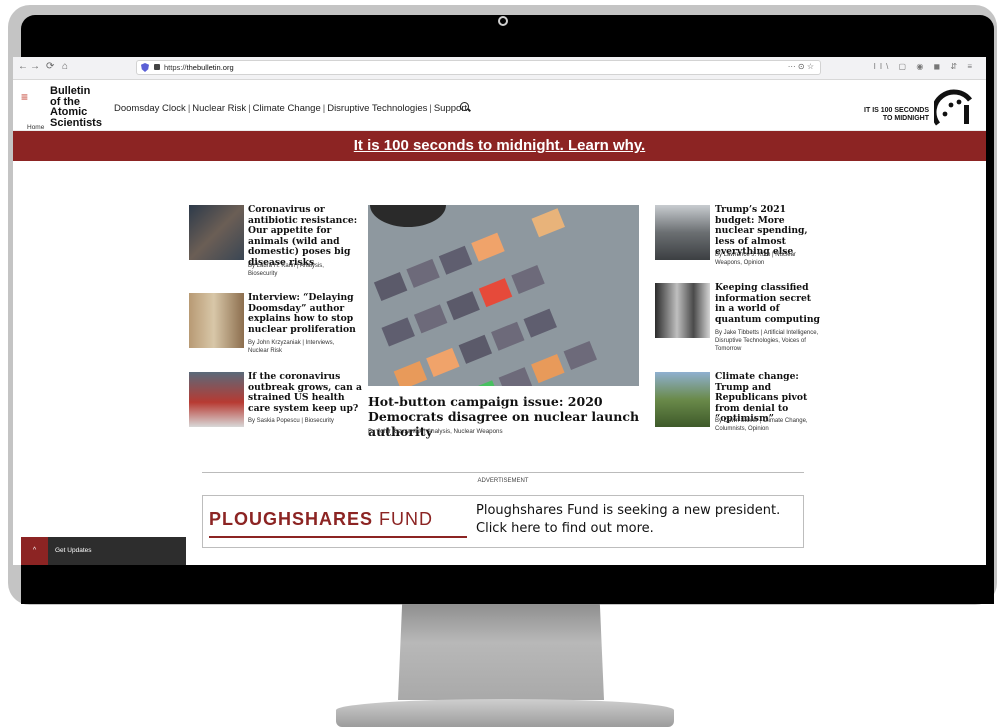 The height and width of the screenshot is (728, 997). Describe the element at coordinates (501, 652) in the screenshot. I see `monitor-stand-neck` at that location.